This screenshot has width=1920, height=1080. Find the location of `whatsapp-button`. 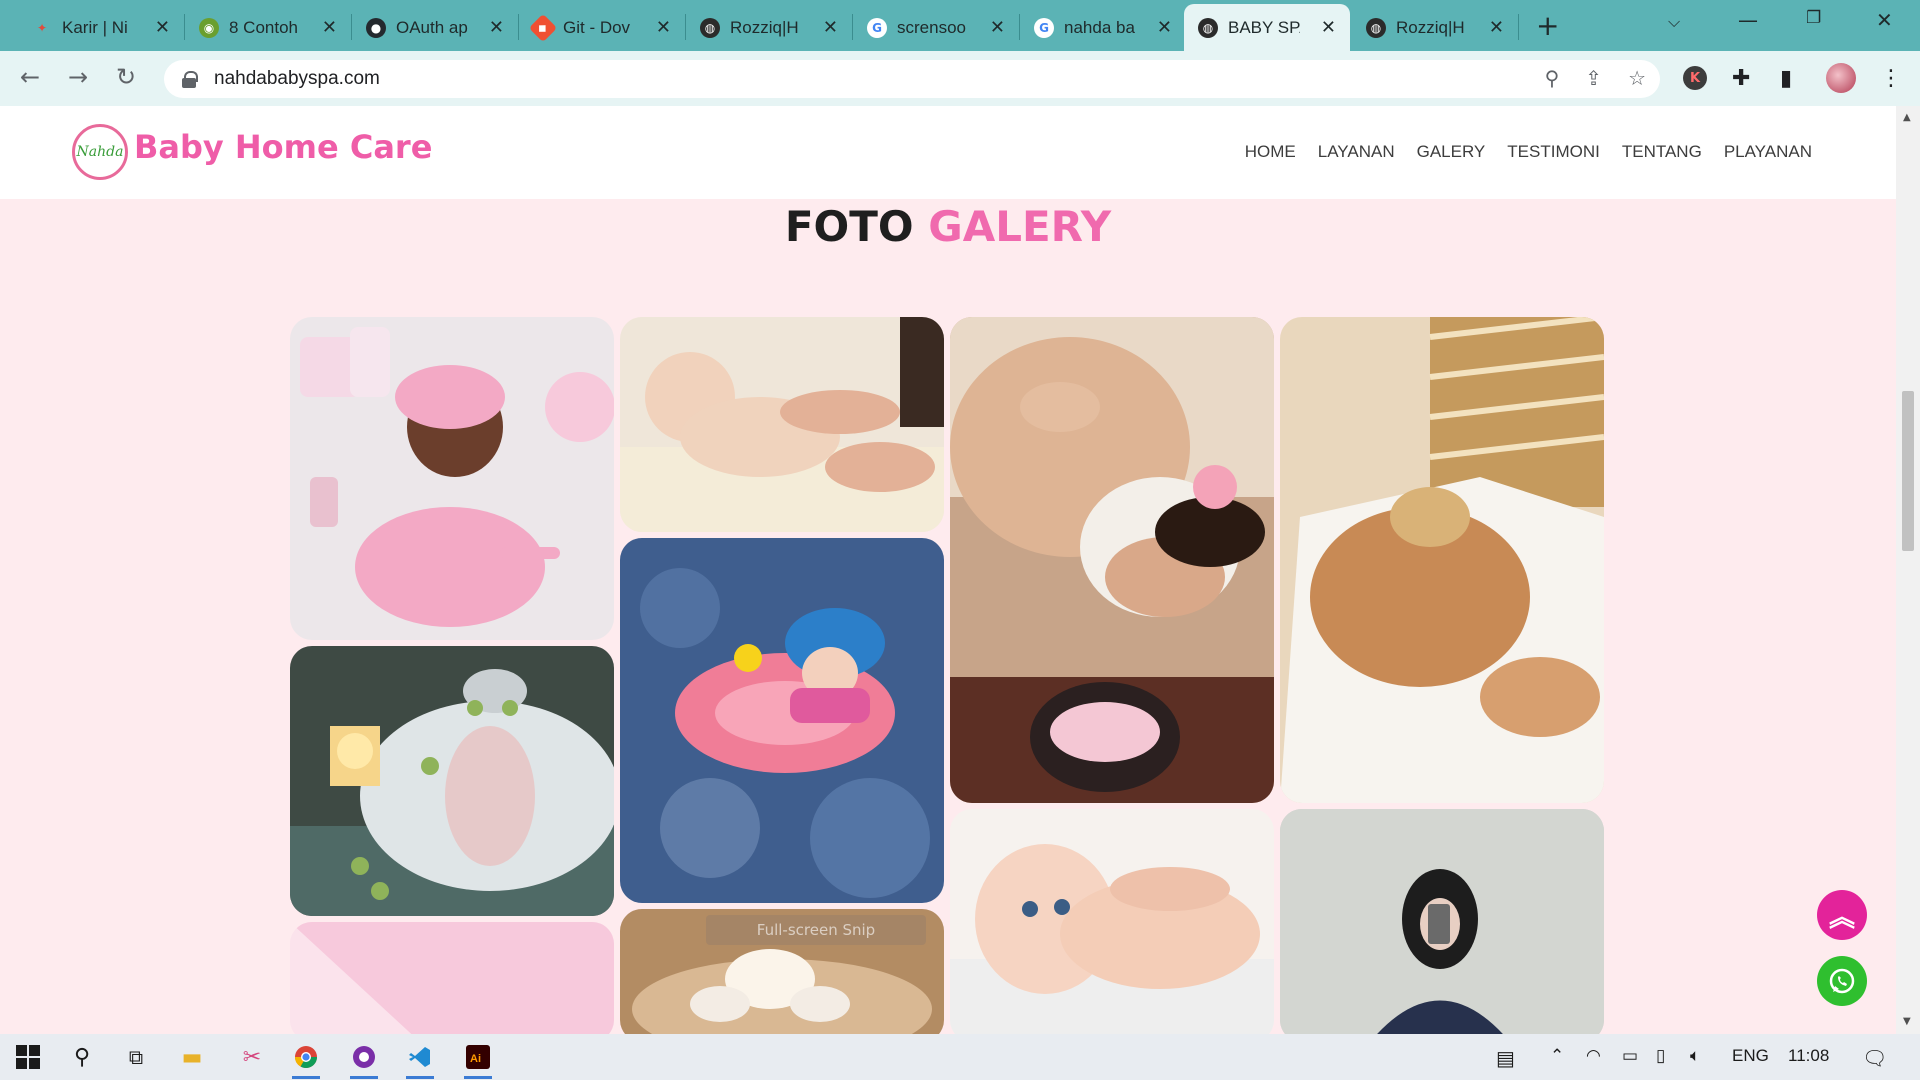

whatsapp-button is located at coordinates (1842, 981).